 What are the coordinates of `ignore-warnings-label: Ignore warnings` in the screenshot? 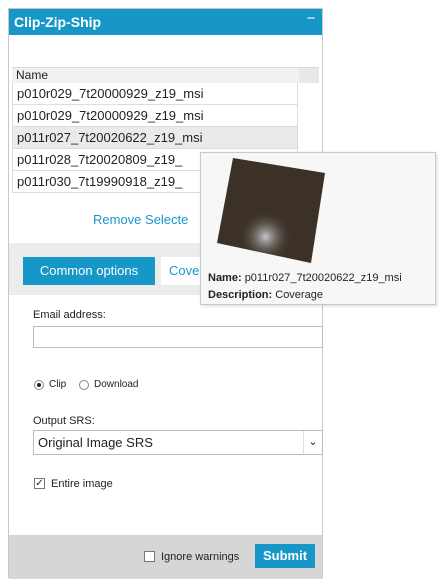 It's located at (200, 557).